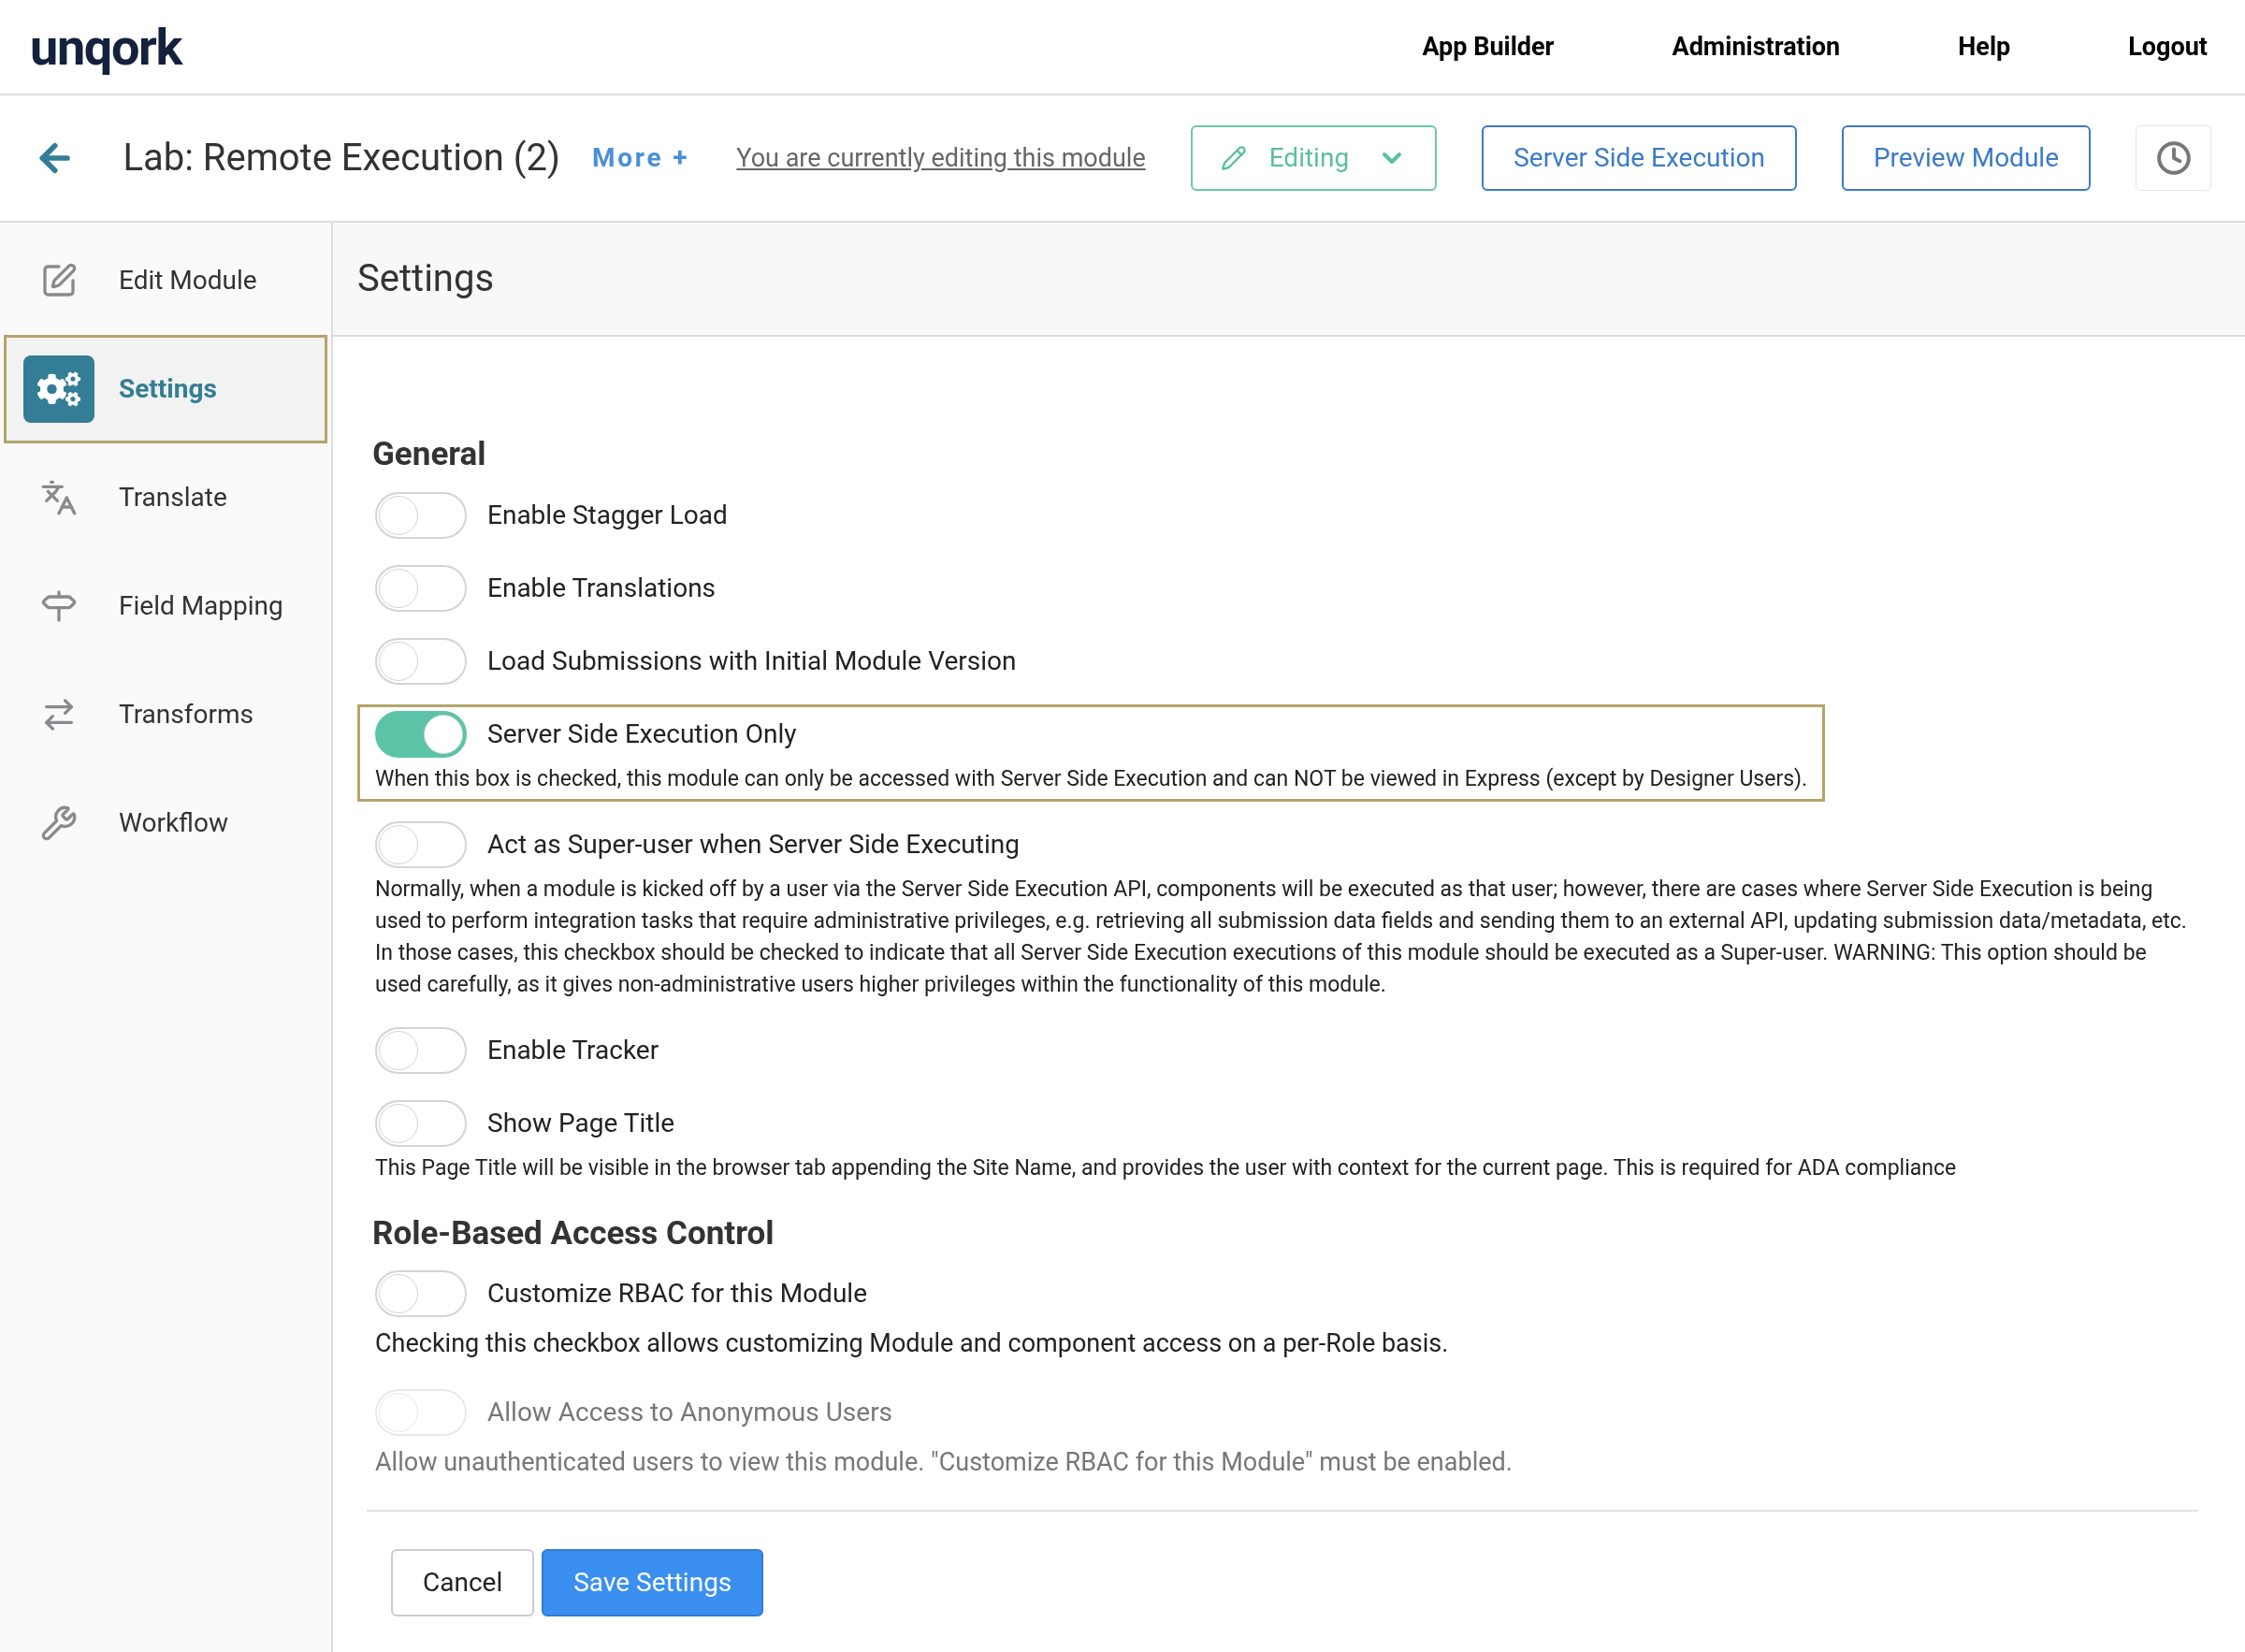 The width and height of the screenshot is (2245, 1652). I want to click on option-label: Act as Super-user when Server Side Executing, so click(754, 844).